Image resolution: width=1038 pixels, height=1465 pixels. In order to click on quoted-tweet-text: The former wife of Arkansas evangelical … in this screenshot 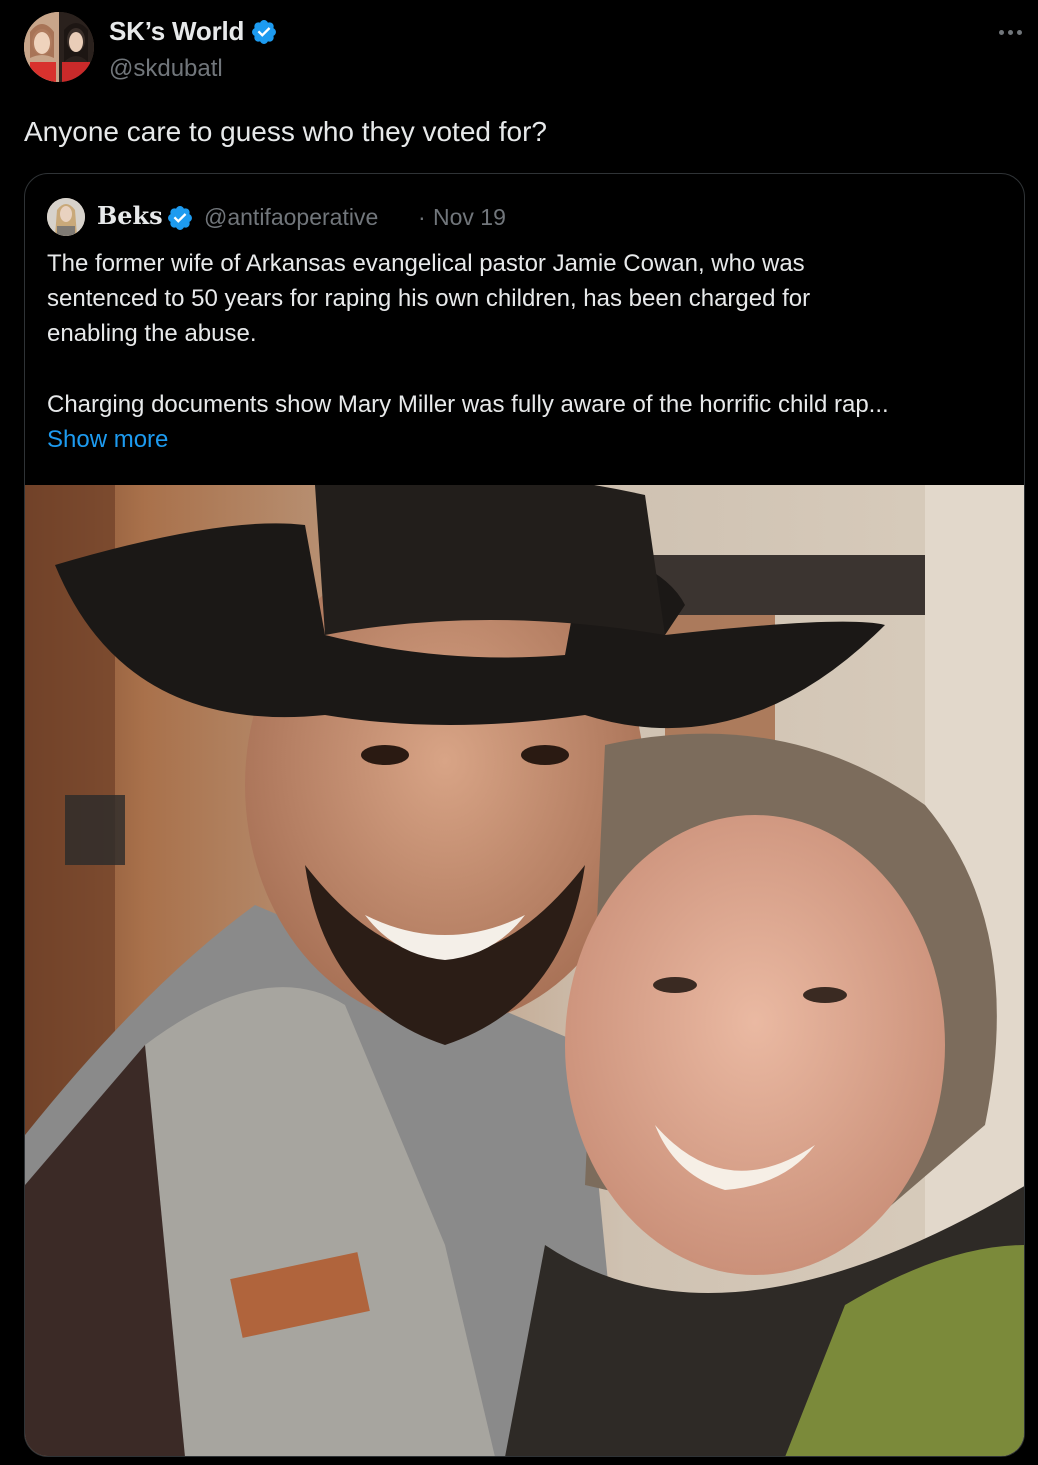, I will do `click(529, 351)`.